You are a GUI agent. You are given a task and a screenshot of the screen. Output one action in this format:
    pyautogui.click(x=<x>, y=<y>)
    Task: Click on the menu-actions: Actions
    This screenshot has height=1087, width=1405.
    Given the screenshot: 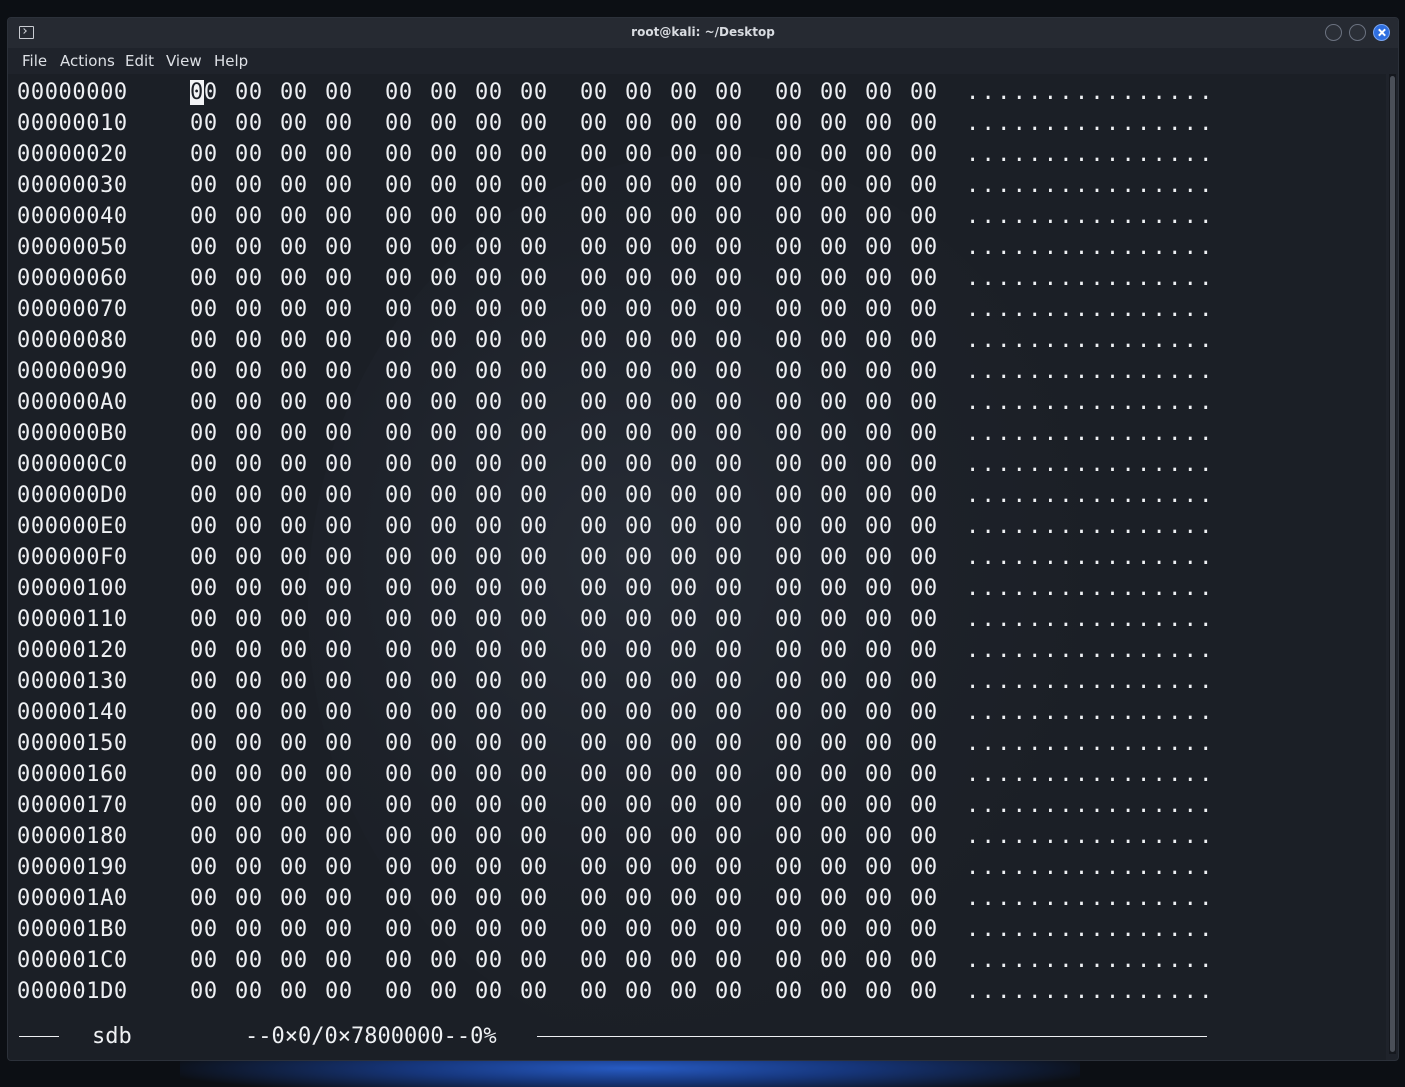 What is the action you would take?
    pyautogui.click(x=87, y=61)
    